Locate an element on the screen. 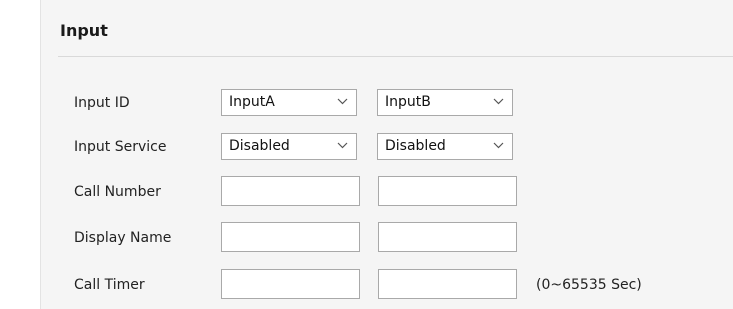 The height and width of the screenshot is (309, 733). input-service-b-select: Disabled is located at coordinates (445, 146).